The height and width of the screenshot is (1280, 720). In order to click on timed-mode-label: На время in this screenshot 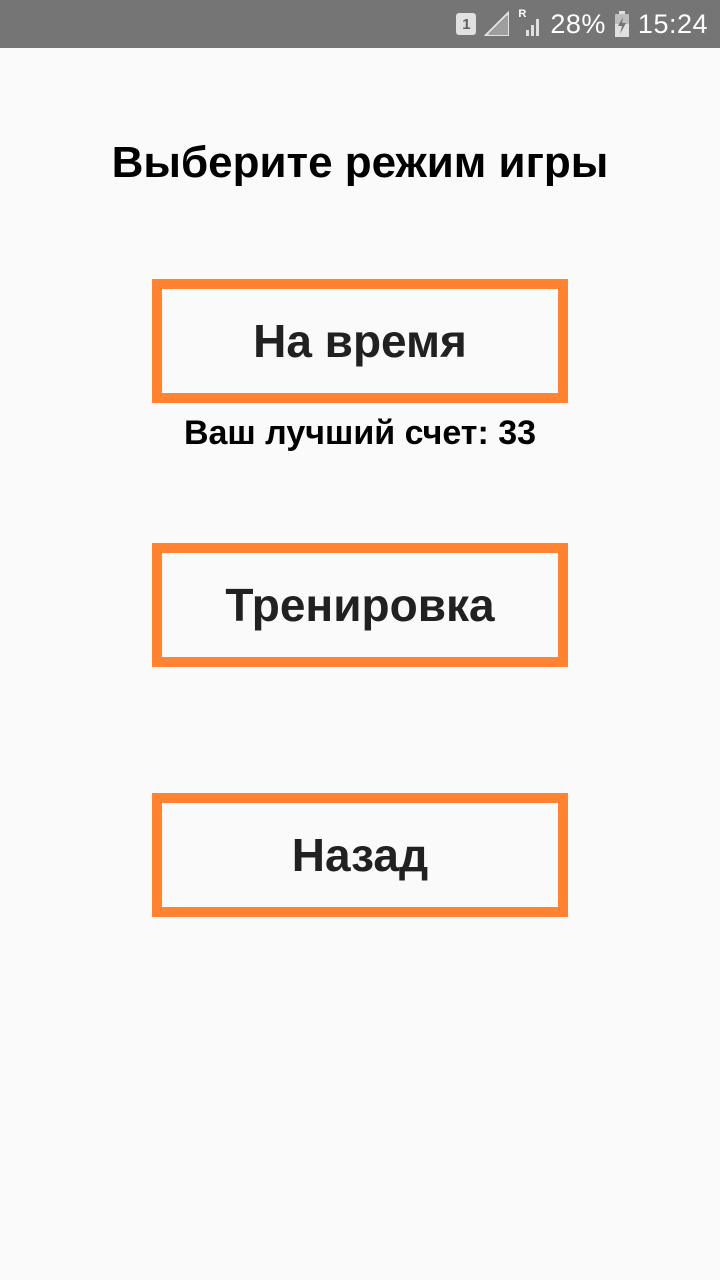, I will do `click(360, 341)`.